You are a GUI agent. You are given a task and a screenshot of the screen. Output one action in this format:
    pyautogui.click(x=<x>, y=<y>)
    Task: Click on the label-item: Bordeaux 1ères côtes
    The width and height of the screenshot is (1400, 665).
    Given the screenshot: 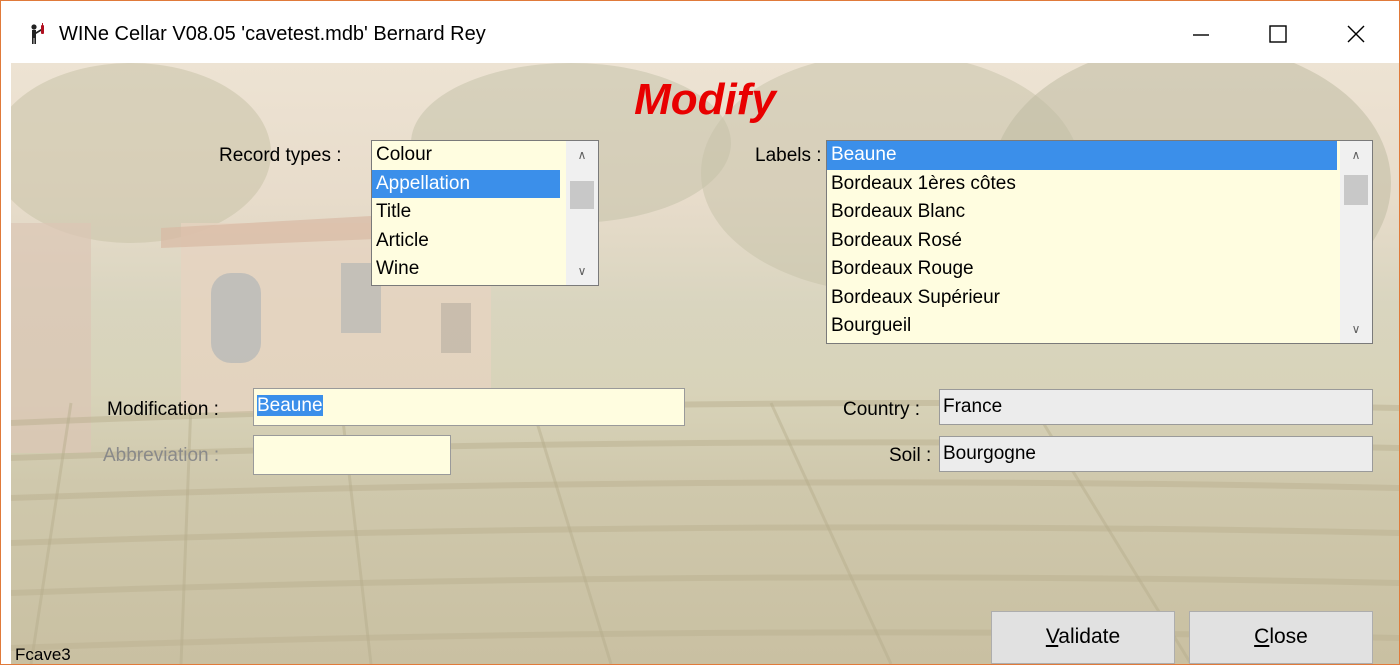 What is the action you would take?
    pyautogui.click(x=1082, y=184)
    